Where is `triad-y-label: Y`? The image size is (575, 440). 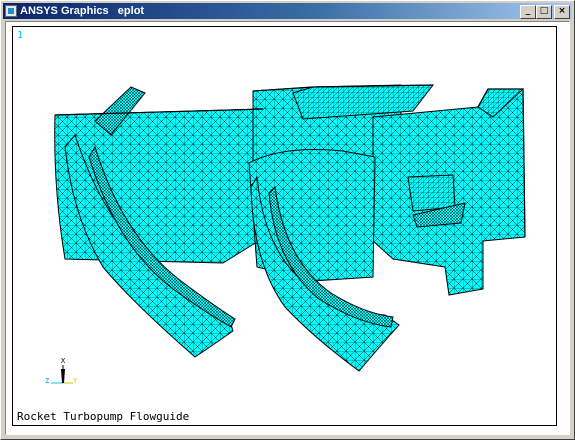
triad-y-label: Y is located at coordinates (75, 381).